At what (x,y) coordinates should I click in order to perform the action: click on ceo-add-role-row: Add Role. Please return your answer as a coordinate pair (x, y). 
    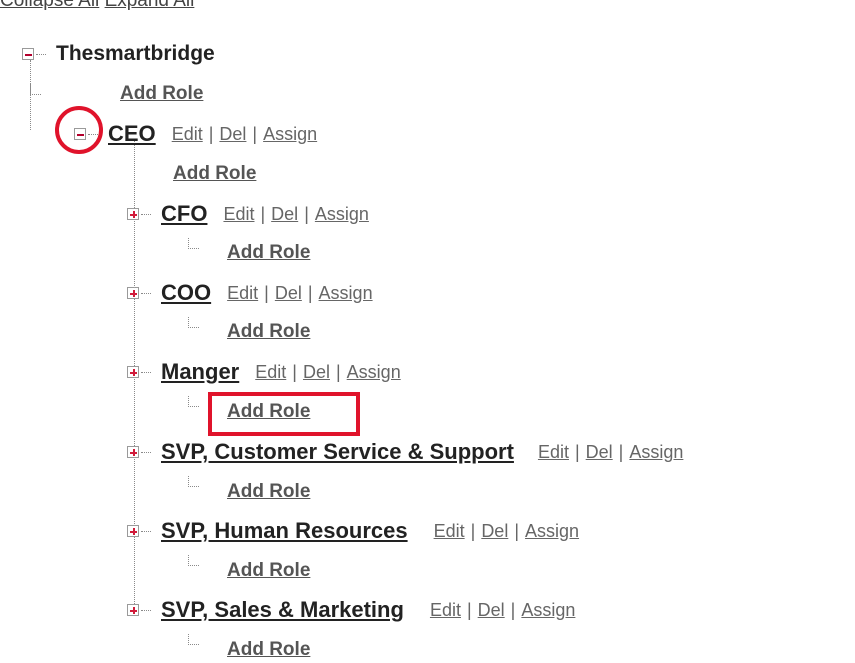
    Looking at the image, I should click on (214, 174).